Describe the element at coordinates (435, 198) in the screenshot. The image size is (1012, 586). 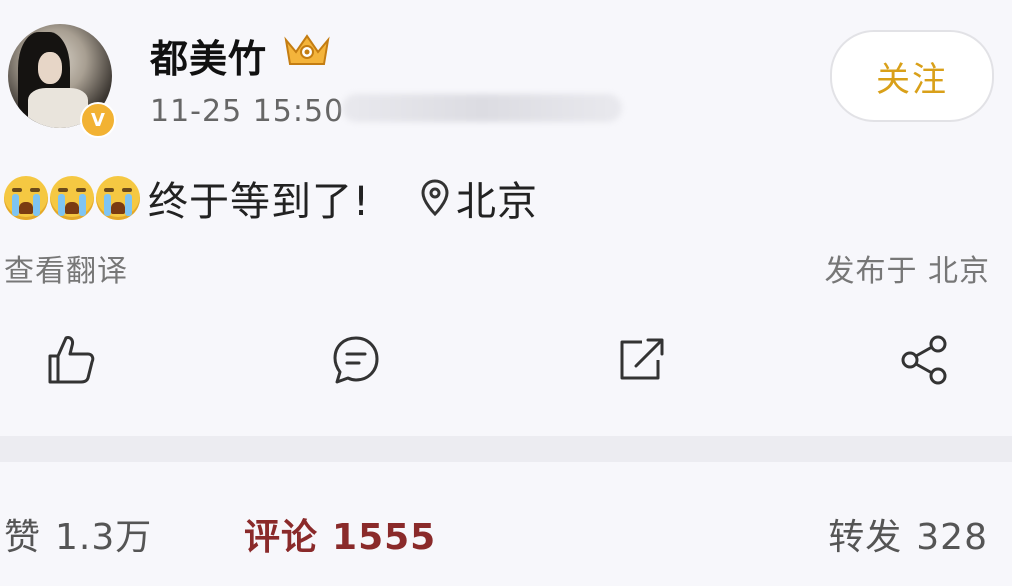
I see `location-pin-icon` at that location.